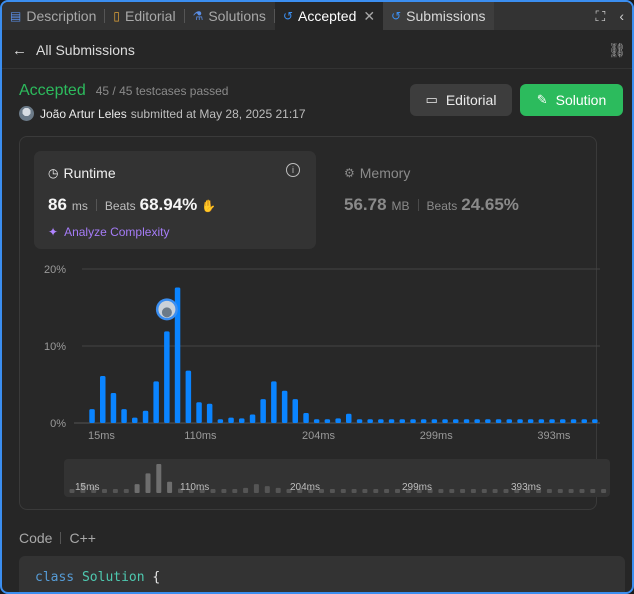  What do you see at coordinates (349, 173) in the screenshot?
I see `chip-icon: ⚙` at bounding box center [349, 173].